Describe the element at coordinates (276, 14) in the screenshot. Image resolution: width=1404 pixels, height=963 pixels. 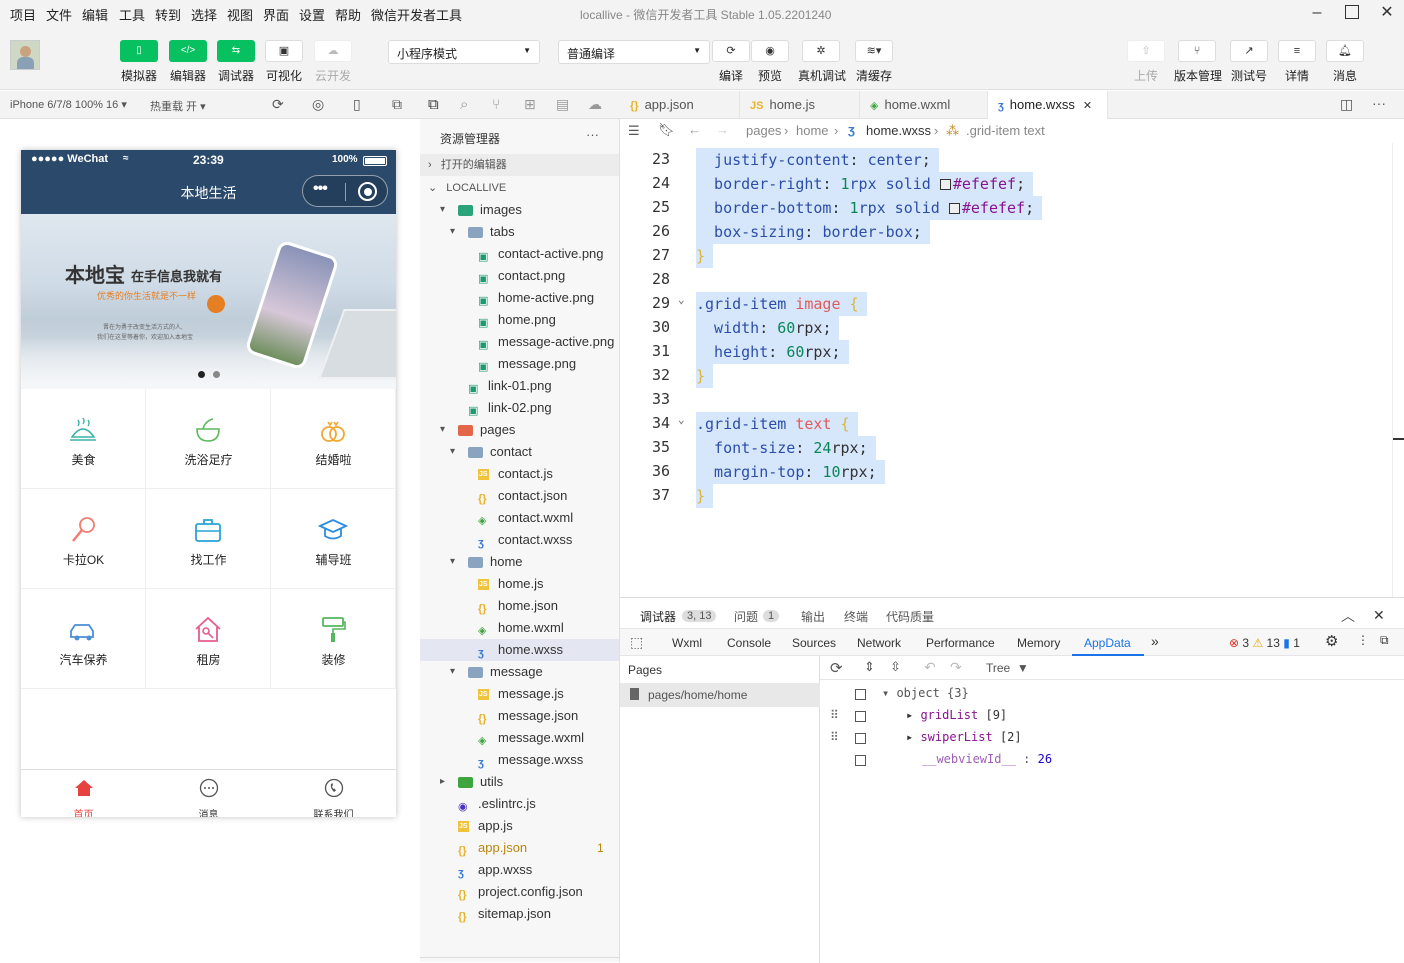
I see `menu-interface: 界面` at that location.